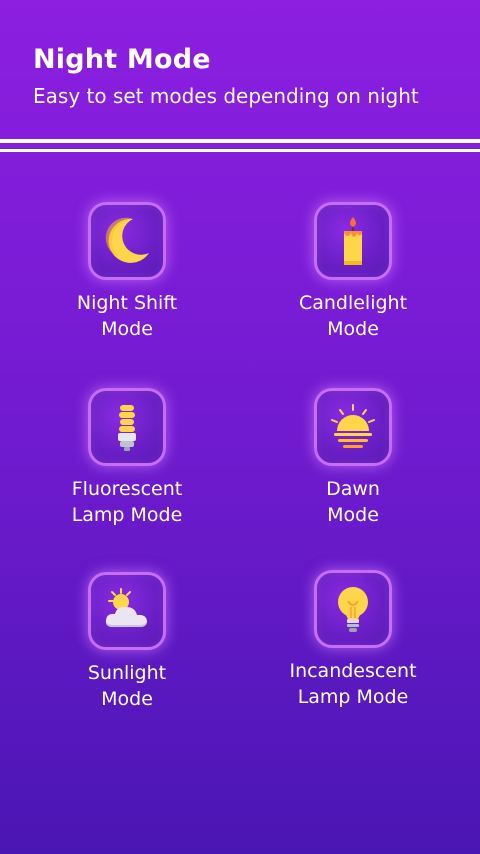 The height and width of the screenshot is (854, 480). I want to click on mode-incandescent-lamp: Incandescent Lamp Mode, so click(353, 640).